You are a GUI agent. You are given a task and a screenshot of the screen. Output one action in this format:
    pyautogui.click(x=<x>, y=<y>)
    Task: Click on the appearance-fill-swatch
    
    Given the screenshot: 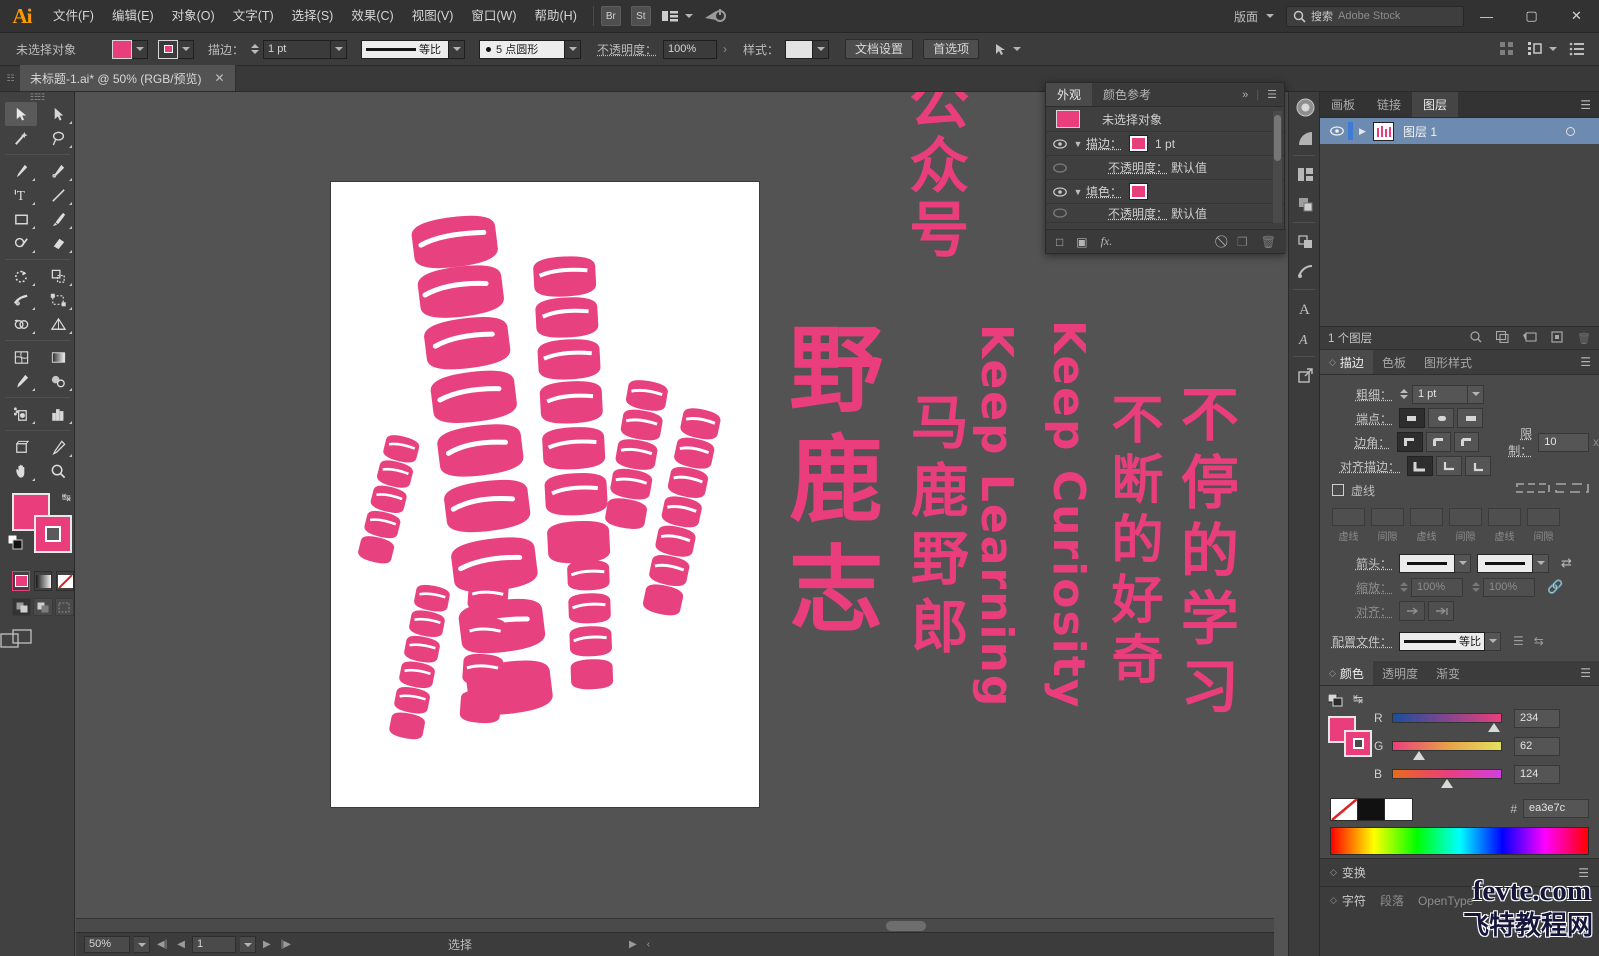 What is the action you would take?
    pyautogui.click(x=1139, y=191)
    